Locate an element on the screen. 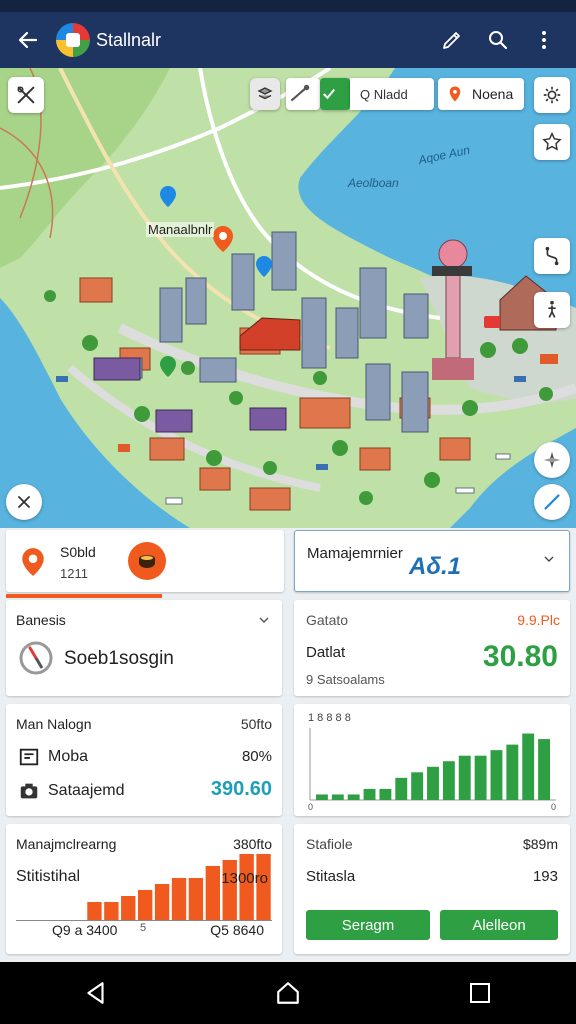 This screenshot has height=1024, width=576. recenter-button is located at coordinates (552, 95).